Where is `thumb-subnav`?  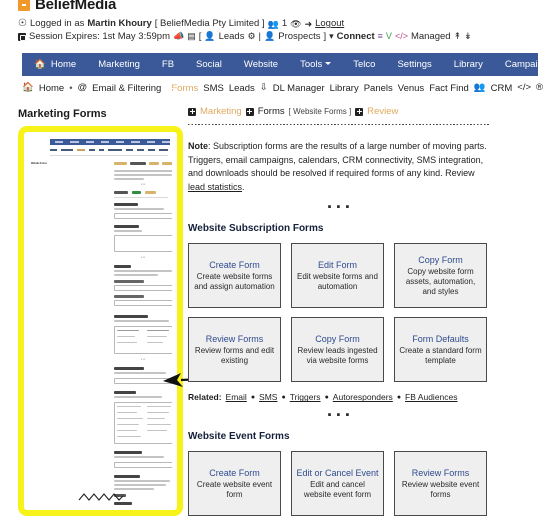 thumb-subnav is located at coordinates (109, 150).